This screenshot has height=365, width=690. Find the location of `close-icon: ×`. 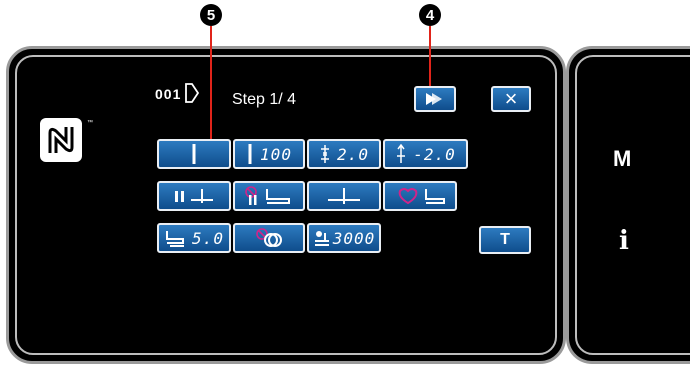

close-icon: × is located at coordinates (511, 98).